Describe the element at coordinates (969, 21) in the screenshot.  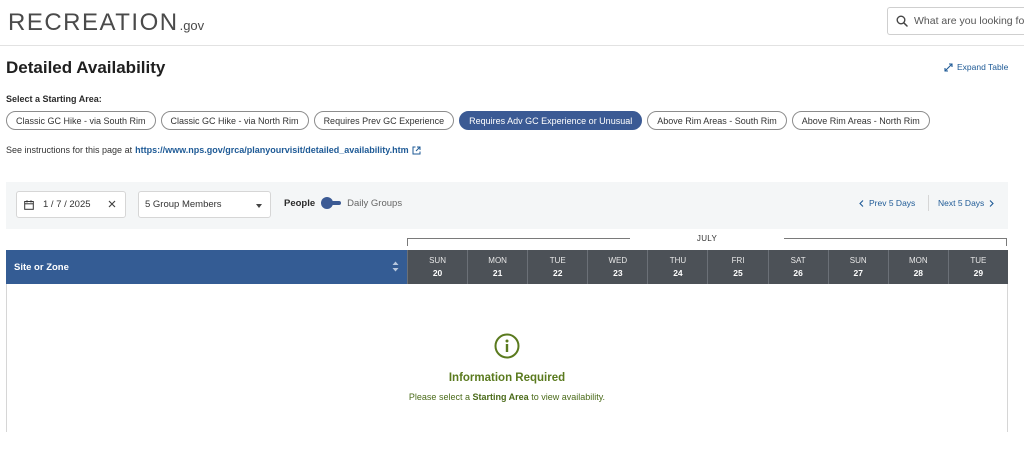
I see `search-input` at that location.